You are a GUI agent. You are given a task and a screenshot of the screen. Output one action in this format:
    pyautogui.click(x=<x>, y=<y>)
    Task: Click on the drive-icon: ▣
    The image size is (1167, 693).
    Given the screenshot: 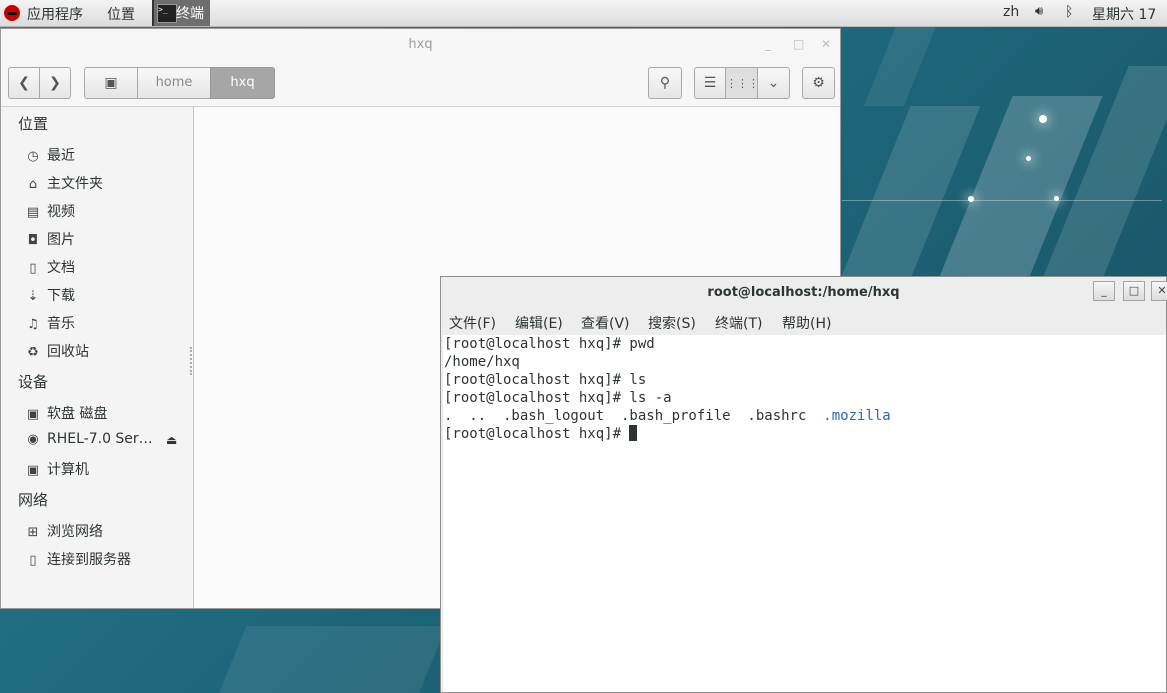 What is the action you would take?
    pyautogui.click(x=111, y=83)
    